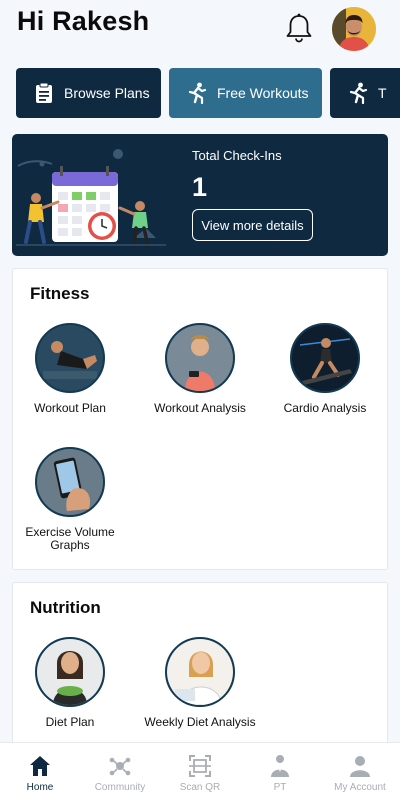 Image resolution: width=400 pixels, height=800 pixels. I want to click on fitness-item-label: Workout Analysis, so click(200, 408).